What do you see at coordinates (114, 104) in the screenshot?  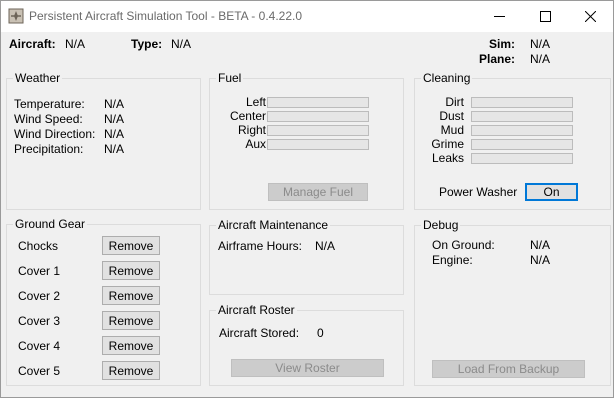 I see `temperature-value: N/A` at bounding box center [114, 104].